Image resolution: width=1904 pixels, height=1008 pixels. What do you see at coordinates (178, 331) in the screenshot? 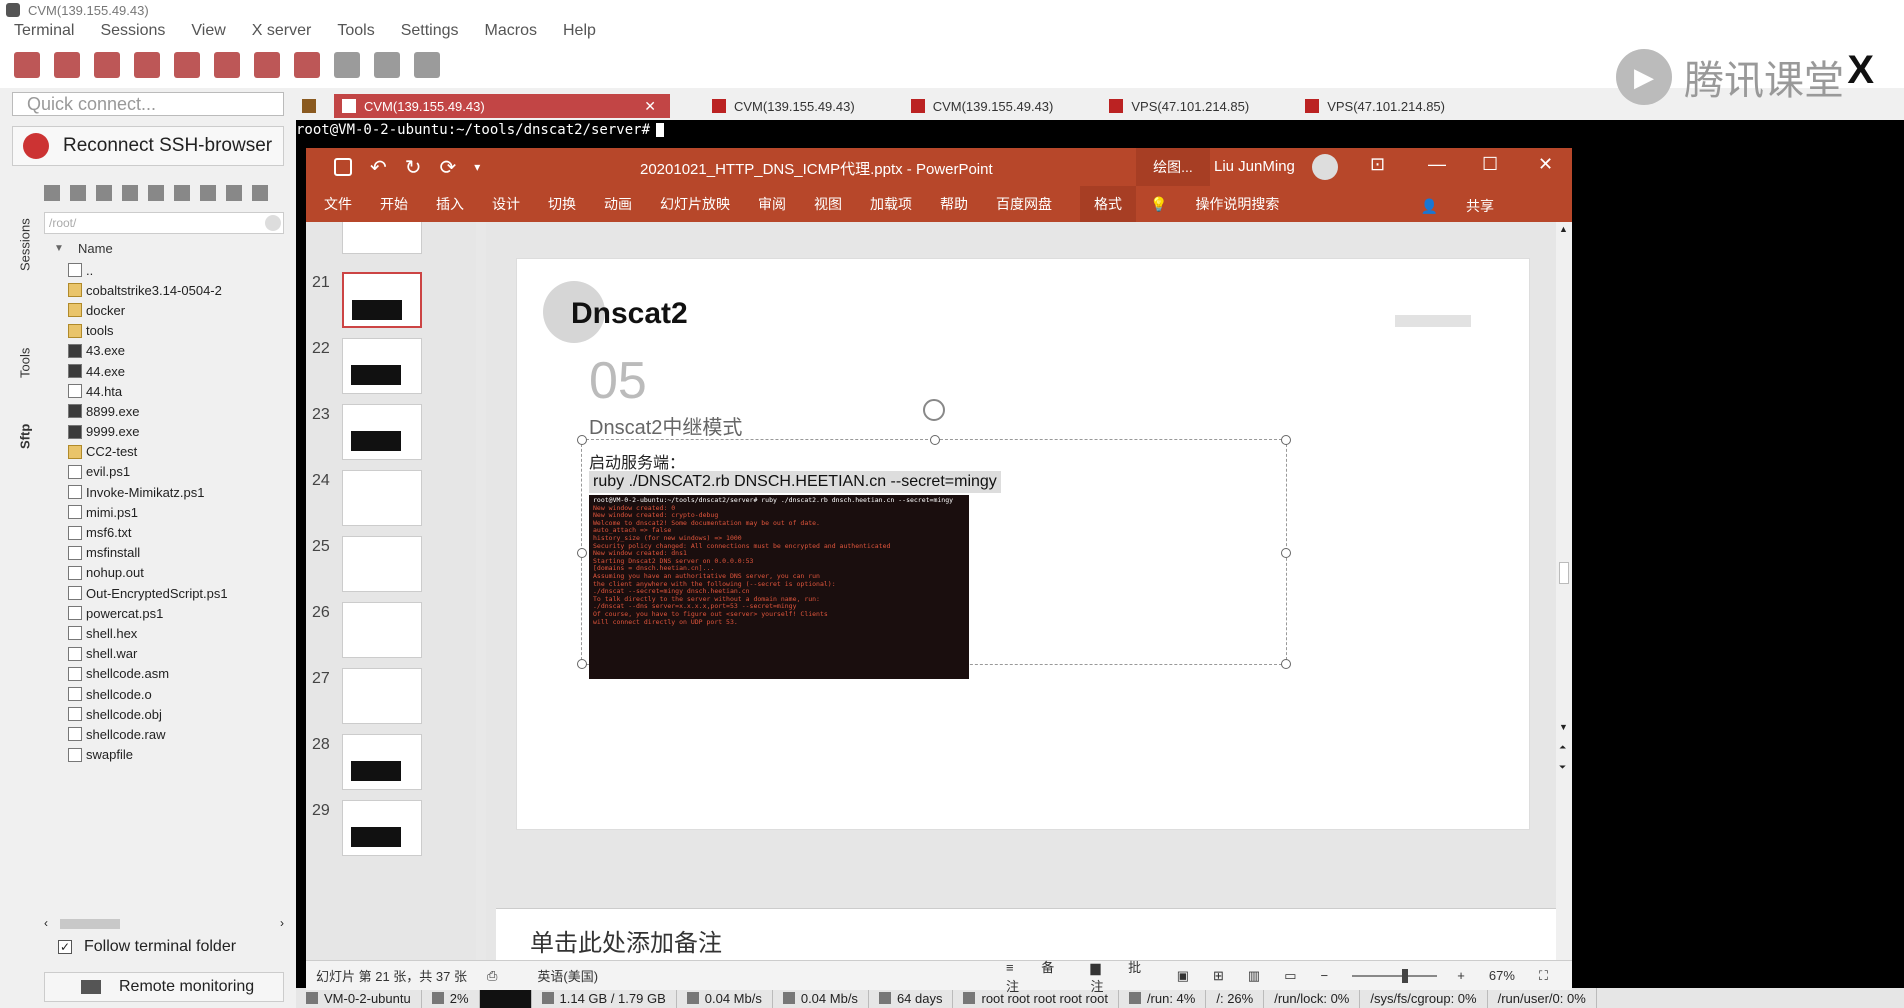
I see `list-item: tools` at bounding box center [178, 331].